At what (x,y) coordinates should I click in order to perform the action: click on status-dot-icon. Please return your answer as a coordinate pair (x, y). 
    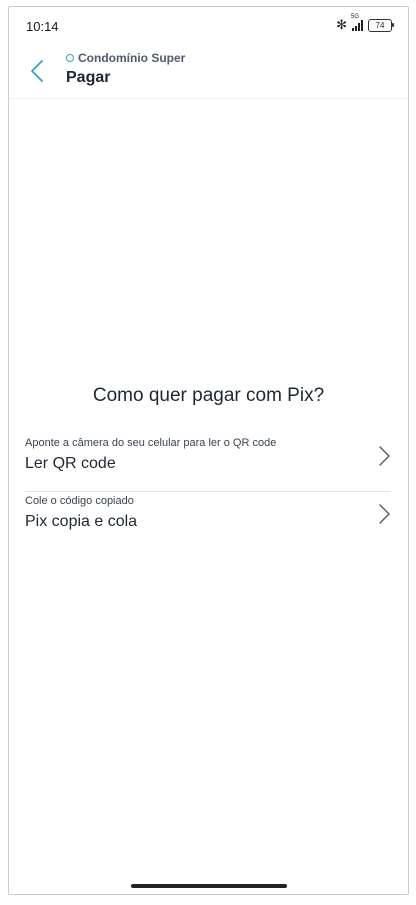
    Looking at the image, I should click on (70, 58).